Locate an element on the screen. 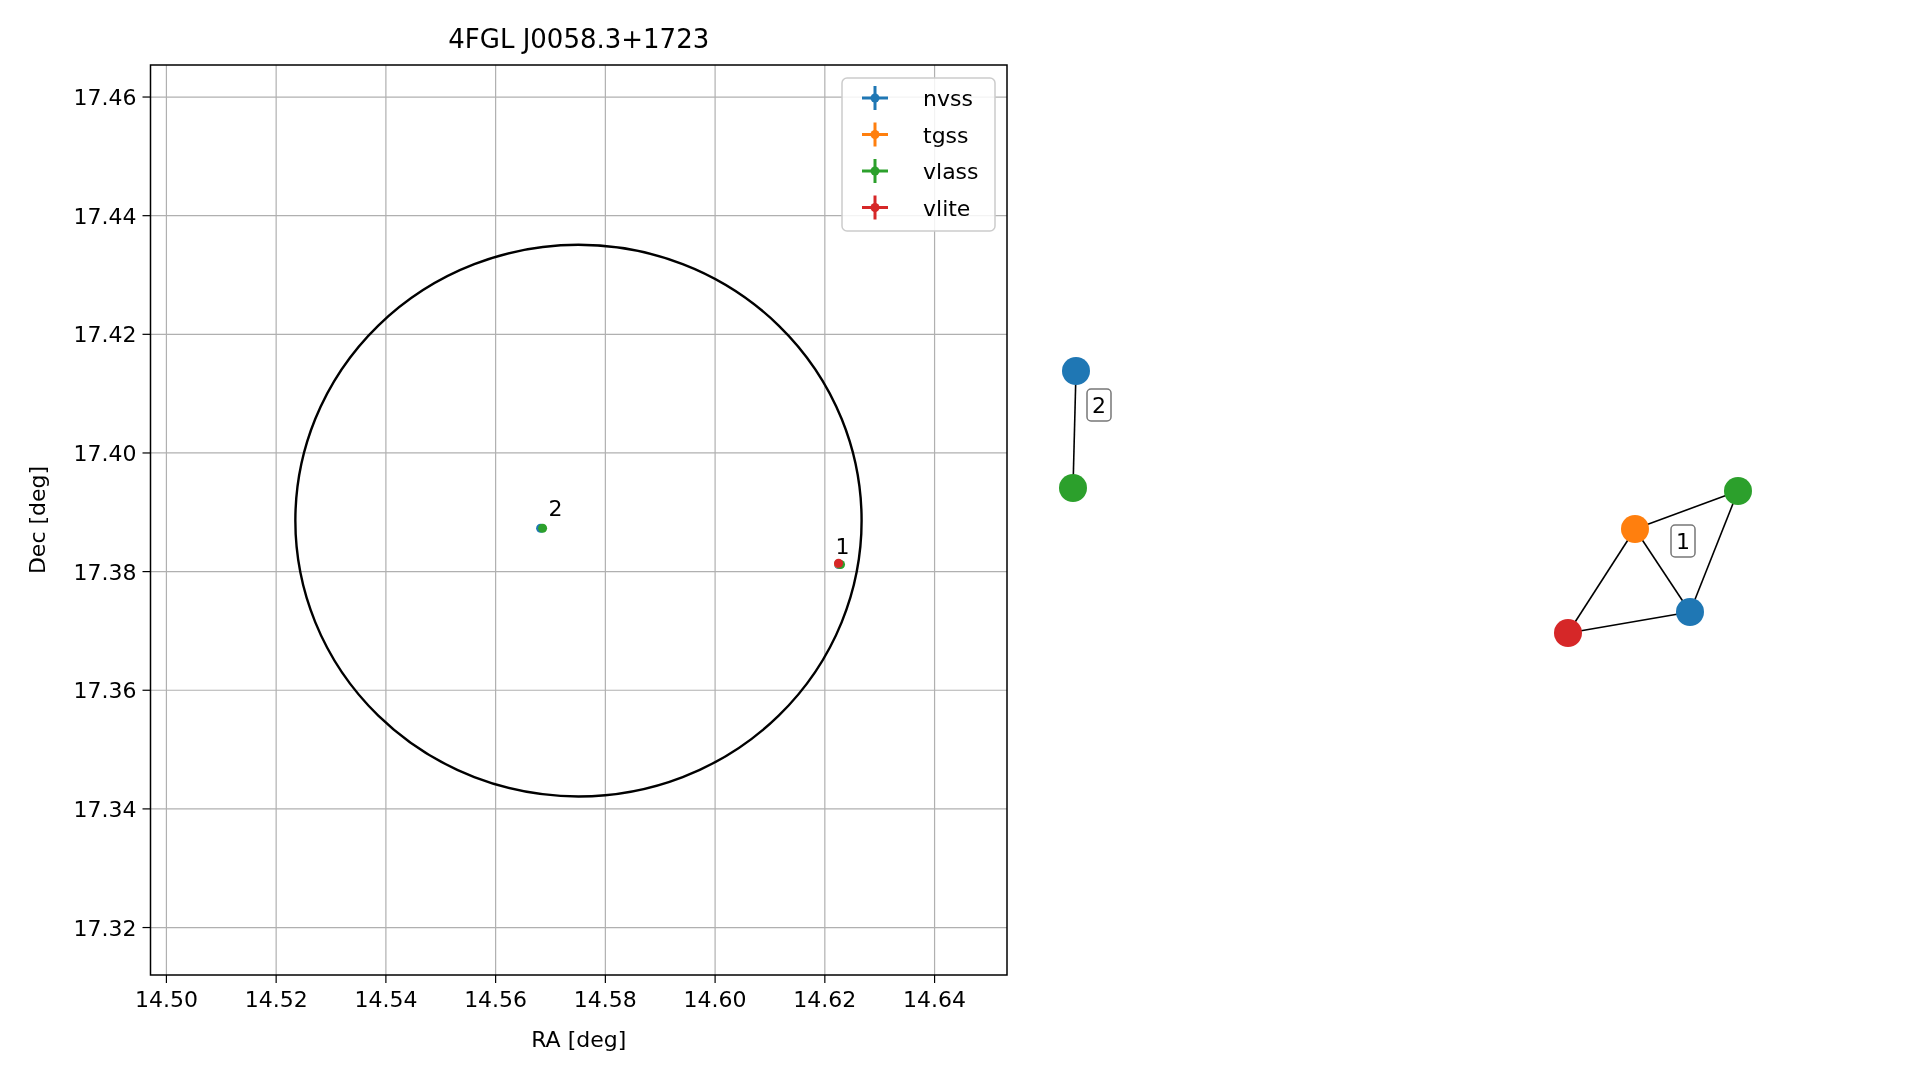 This screenshot has width=1919, height=1080. graph-label: 1 is located at coordinates (1683, 541).